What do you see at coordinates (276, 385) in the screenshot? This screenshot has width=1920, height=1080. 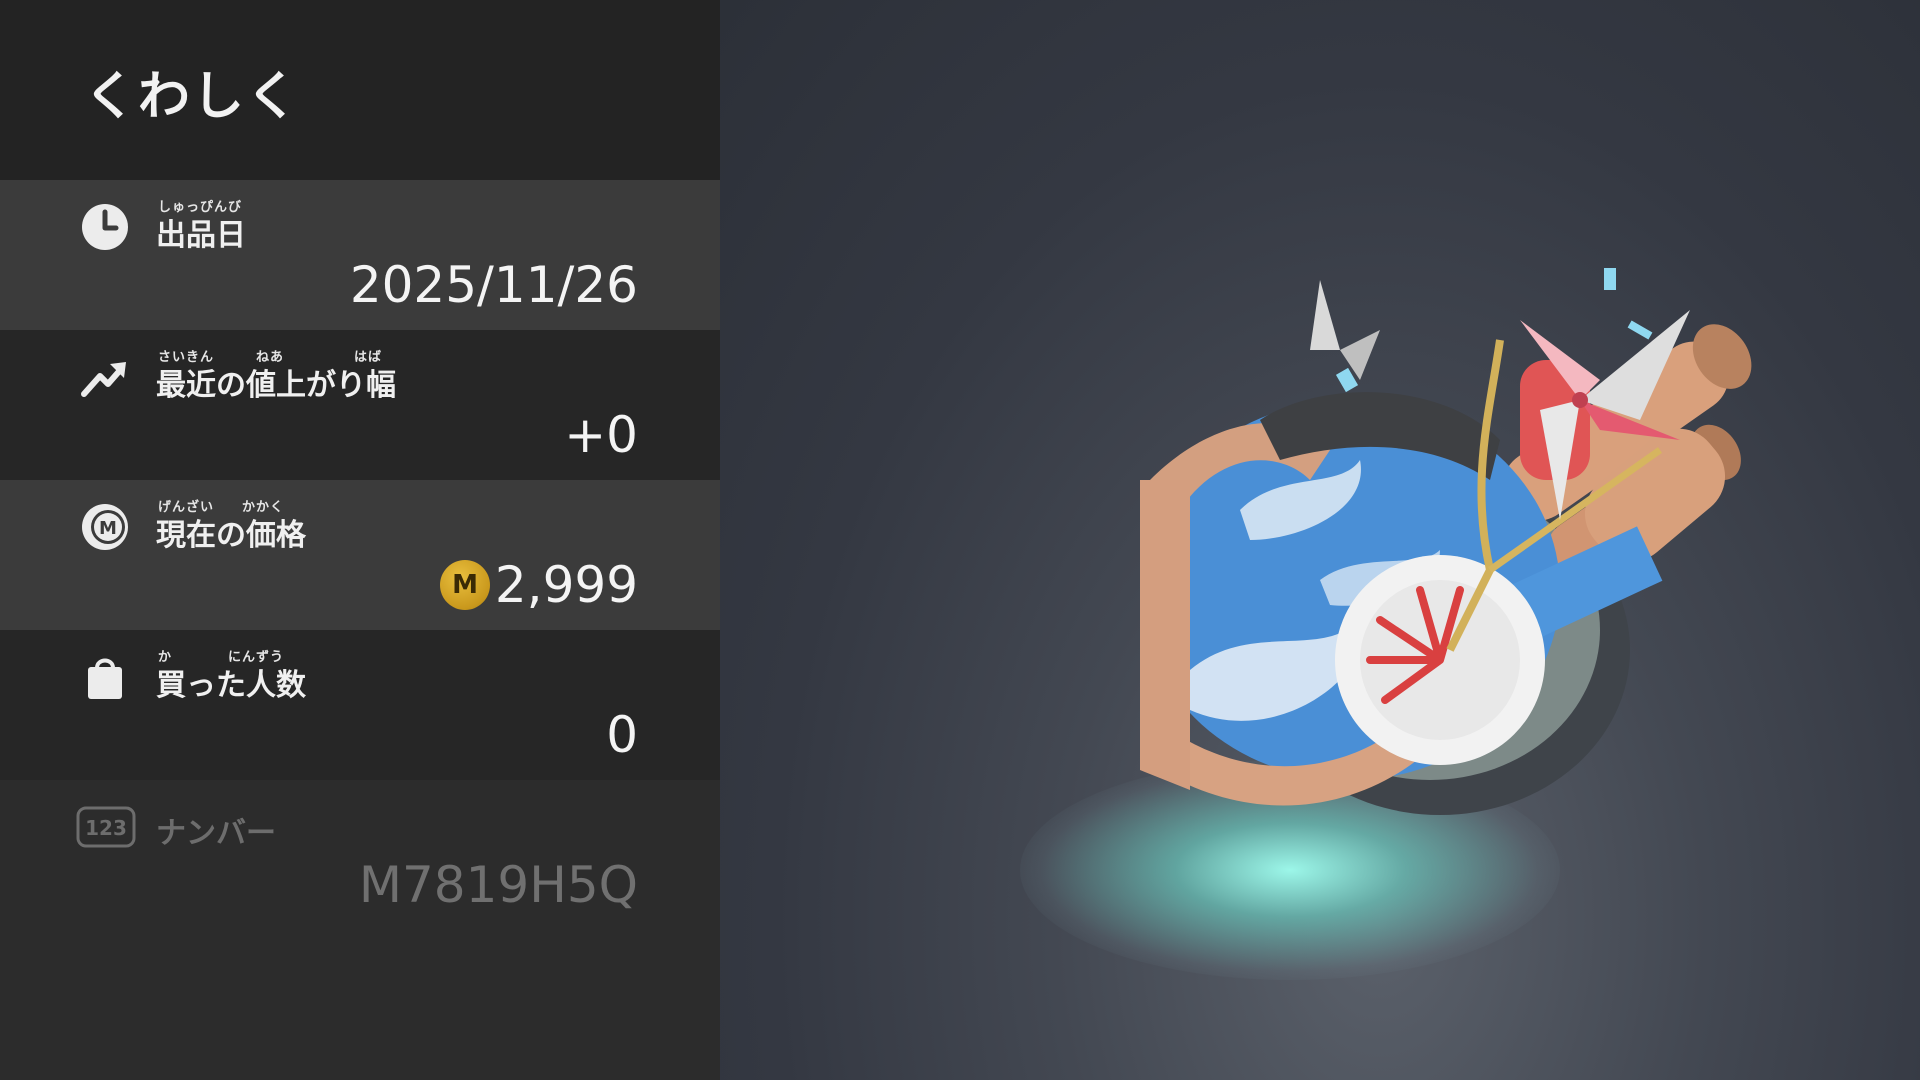 I see `price-increase-label: 最近の値上がり幅` at bounding box center [276, 385].